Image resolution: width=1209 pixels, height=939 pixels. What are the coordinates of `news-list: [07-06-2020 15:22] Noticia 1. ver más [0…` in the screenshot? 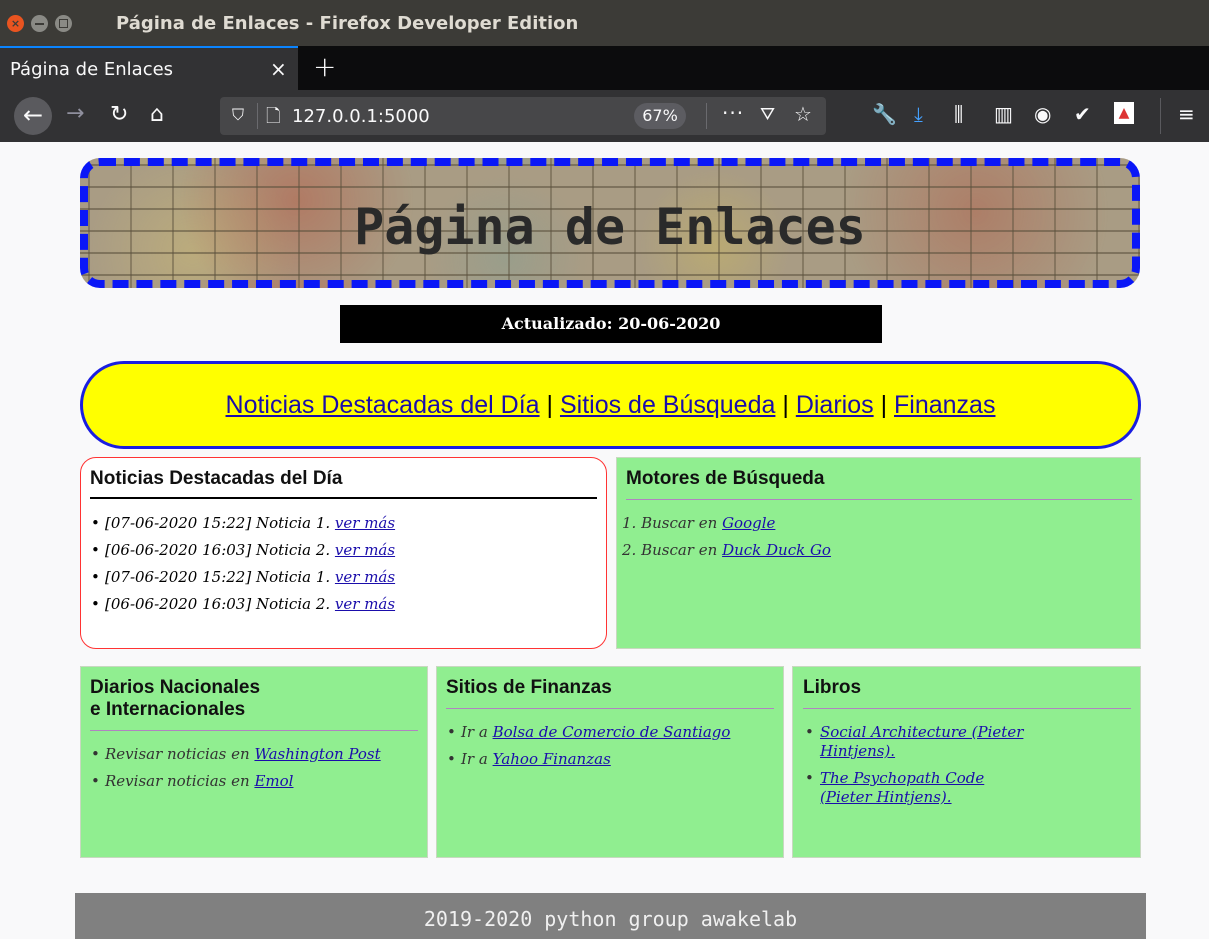 It's located at (243, 568).